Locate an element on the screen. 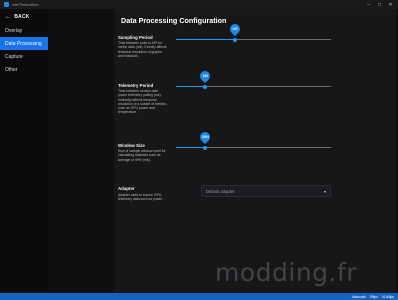 Image resolution: width=398 pixels, height=300 pixels. window-size-value: 1000 is located at coordinates (205, 136).